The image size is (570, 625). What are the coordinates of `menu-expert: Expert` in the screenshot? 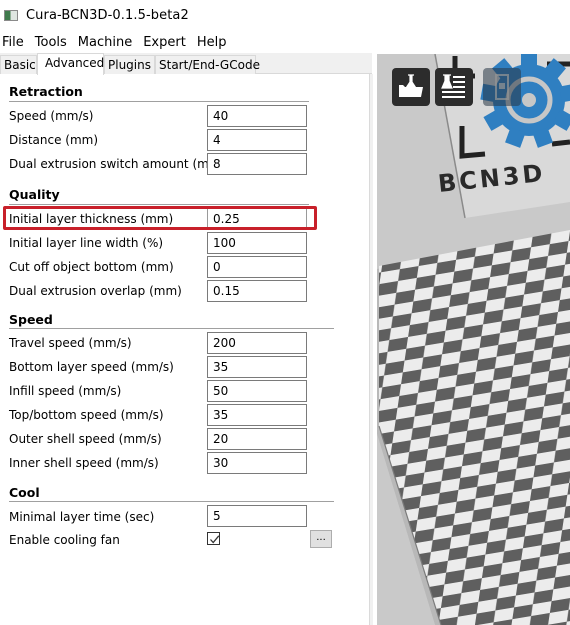 It's located at (166, 42).